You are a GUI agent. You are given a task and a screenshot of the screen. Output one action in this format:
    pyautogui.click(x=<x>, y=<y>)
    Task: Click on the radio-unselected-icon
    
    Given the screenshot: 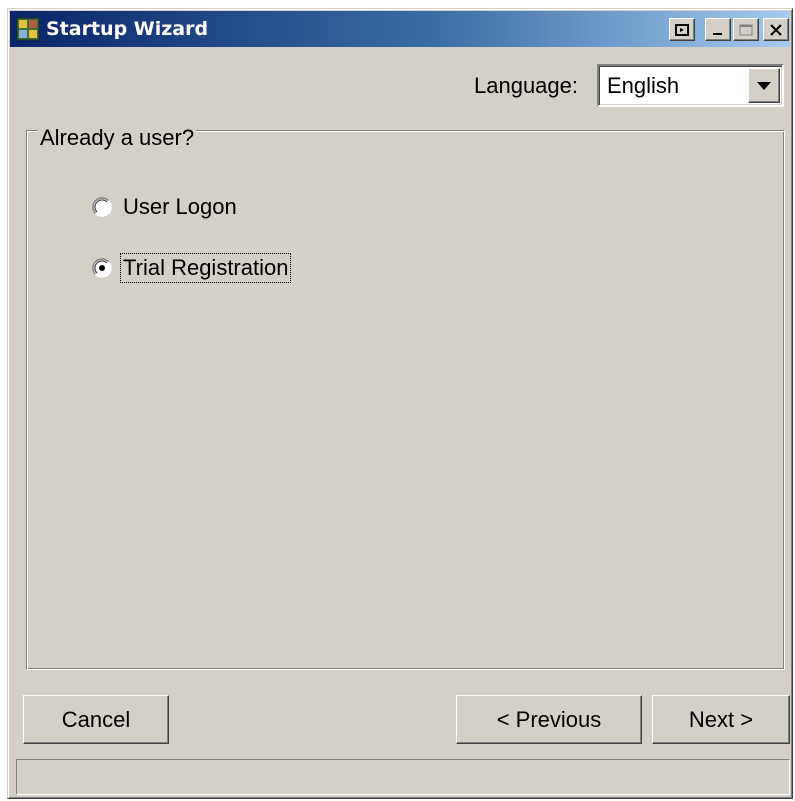 What is the action you would take?
    pyautogui.click(x=102, y=207)
    